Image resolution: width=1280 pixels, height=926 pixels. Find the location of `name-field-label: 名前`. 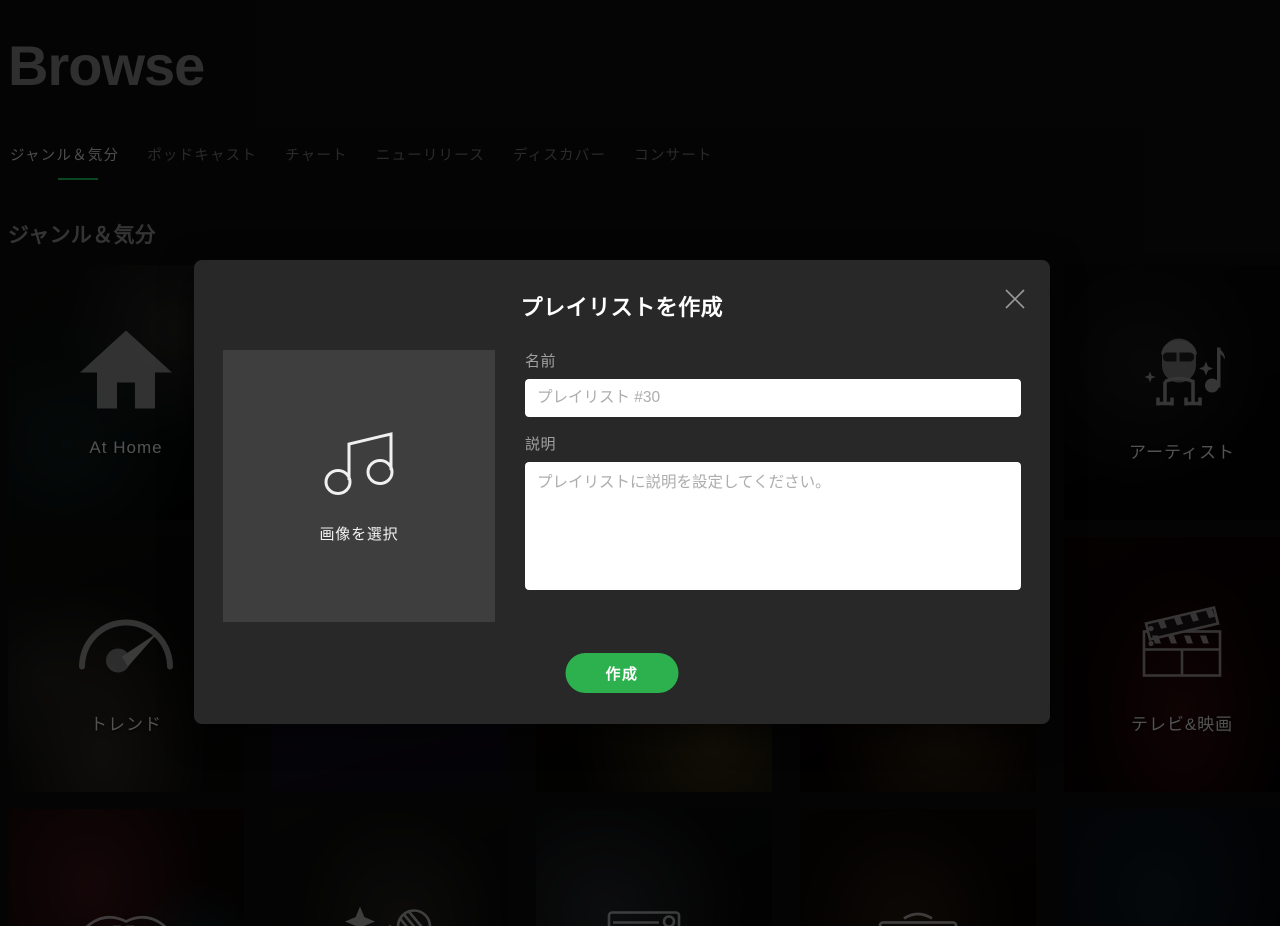

name-field-label: 名前 is located at coordinates (541, 361).